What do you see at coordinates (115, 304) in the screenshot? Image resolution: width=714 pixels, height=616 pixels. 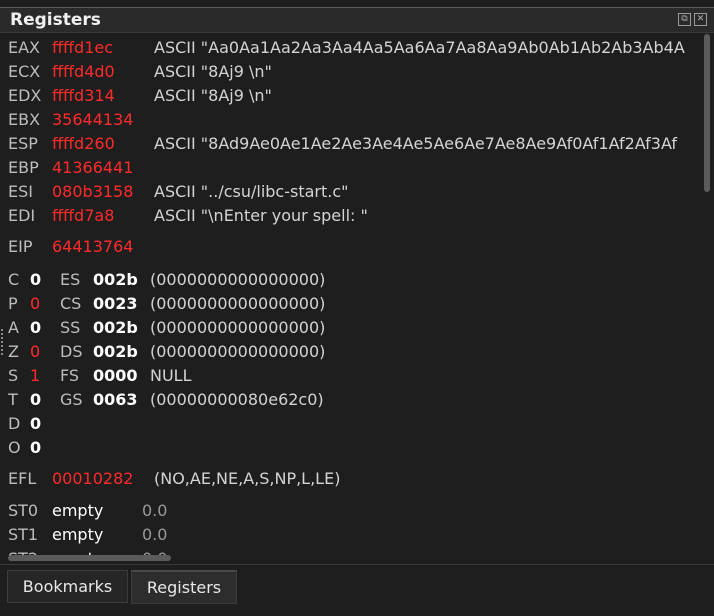 I see `segment-value: 0023` at bounding box center [115, 304].